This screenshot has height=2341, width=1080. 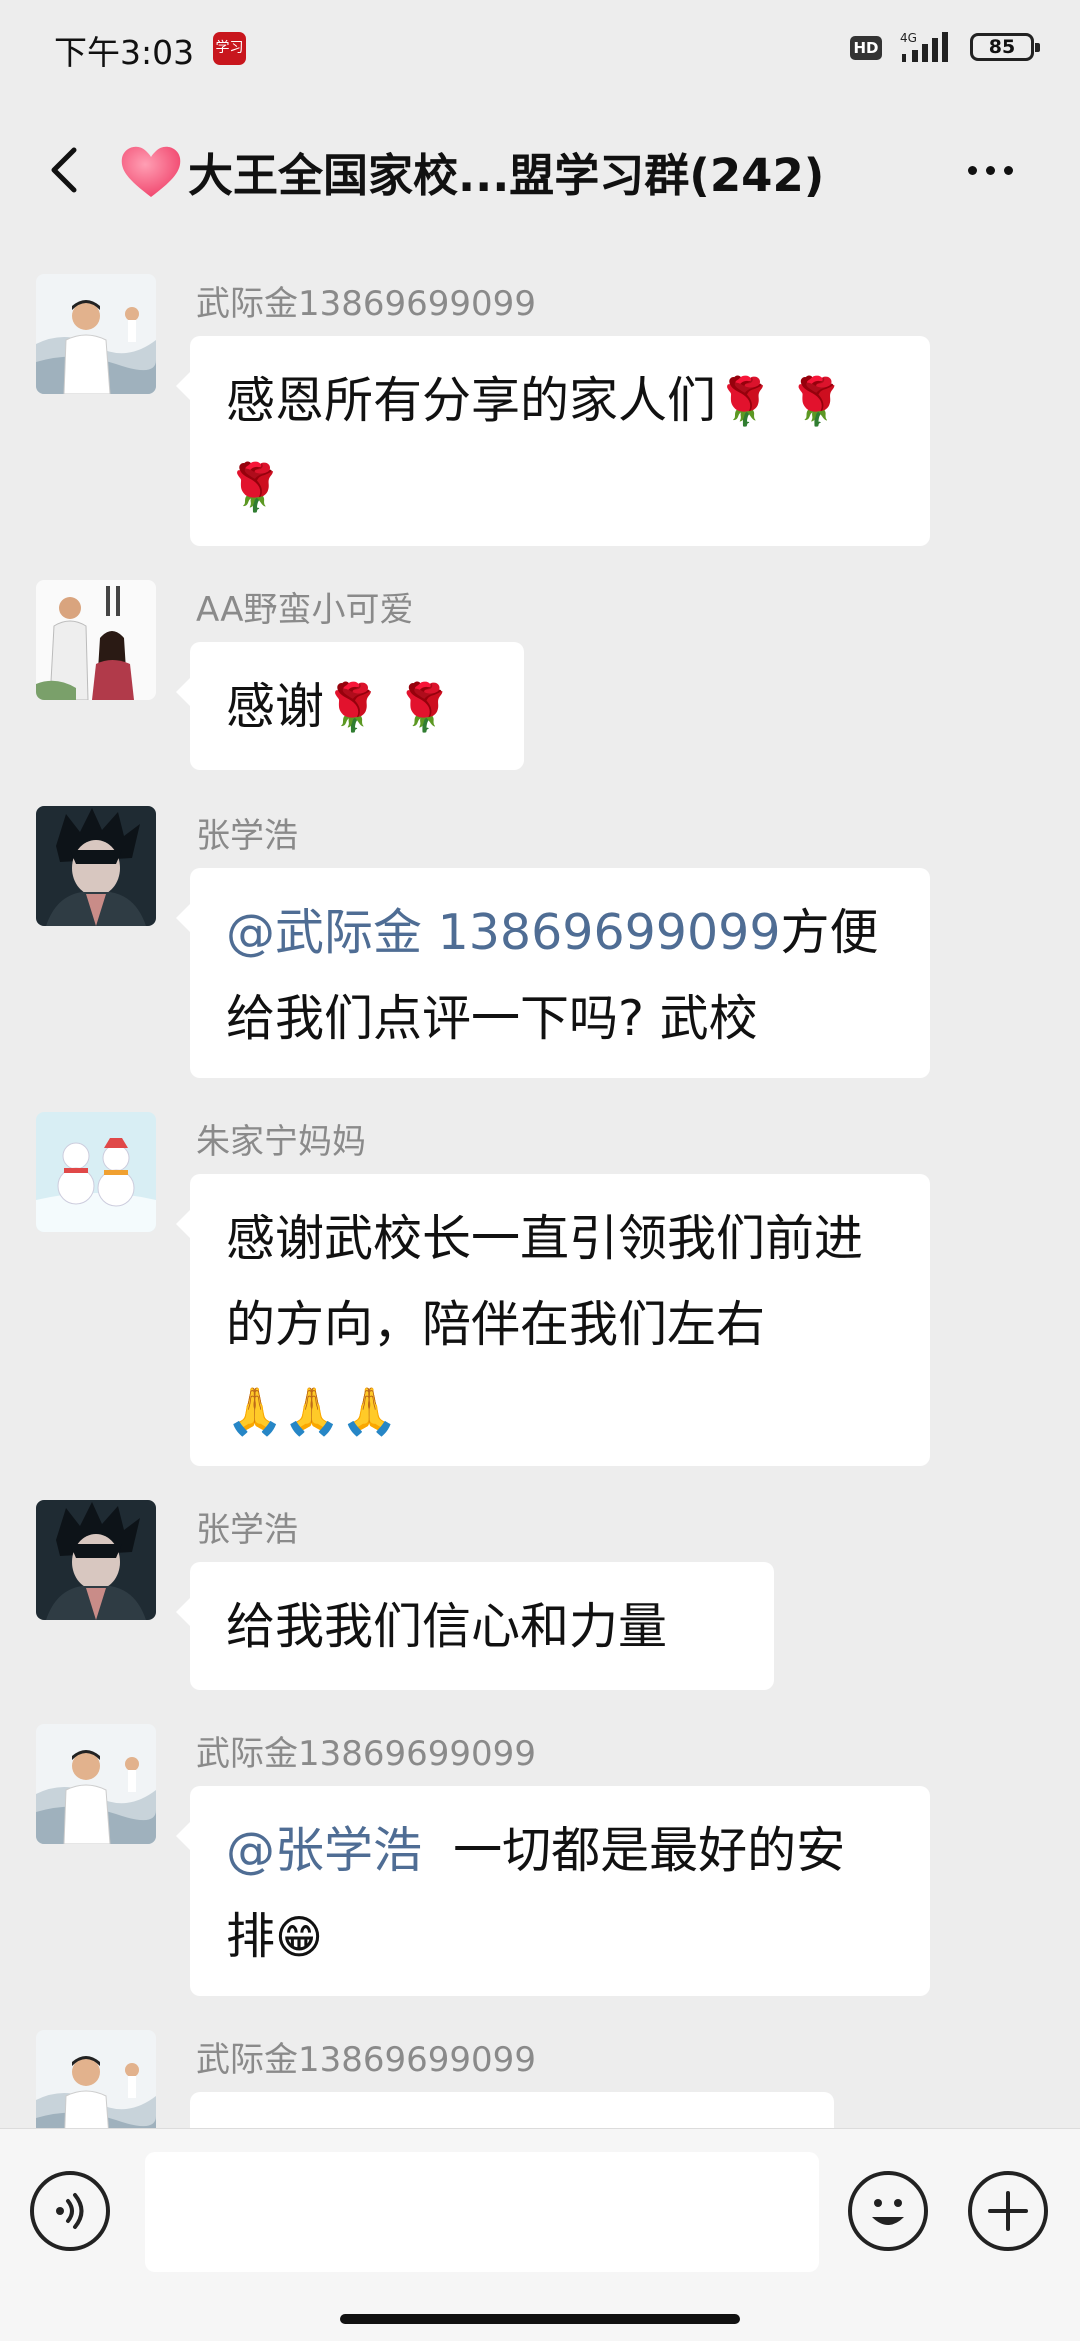 What do you see at coordinates (299, 1937) in the screenshot?
I see `grin-emoji: 😁` at bounding box center [299, 1937].